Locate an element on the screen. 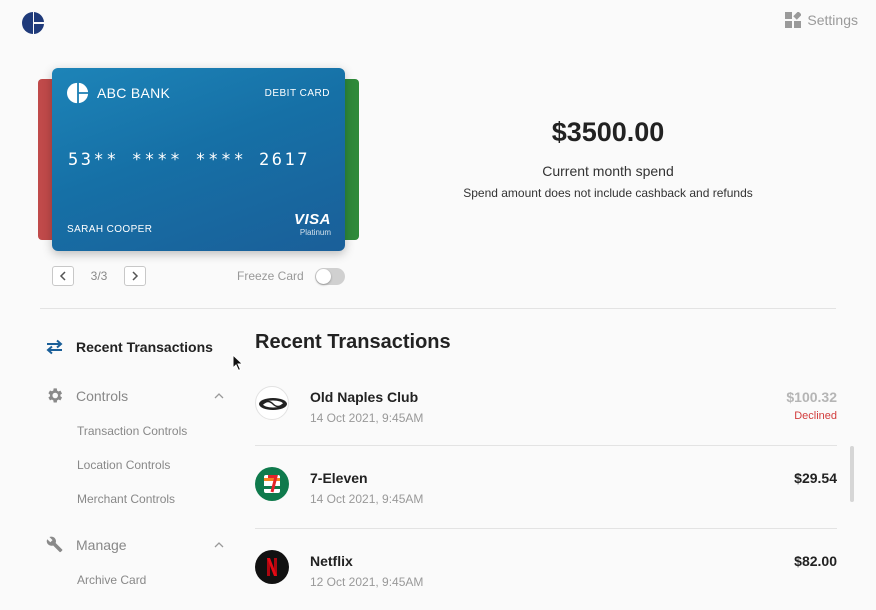 The height and width of the screenshot is (610, 876). chevron-right-icon is located at coordinates (135, 276).